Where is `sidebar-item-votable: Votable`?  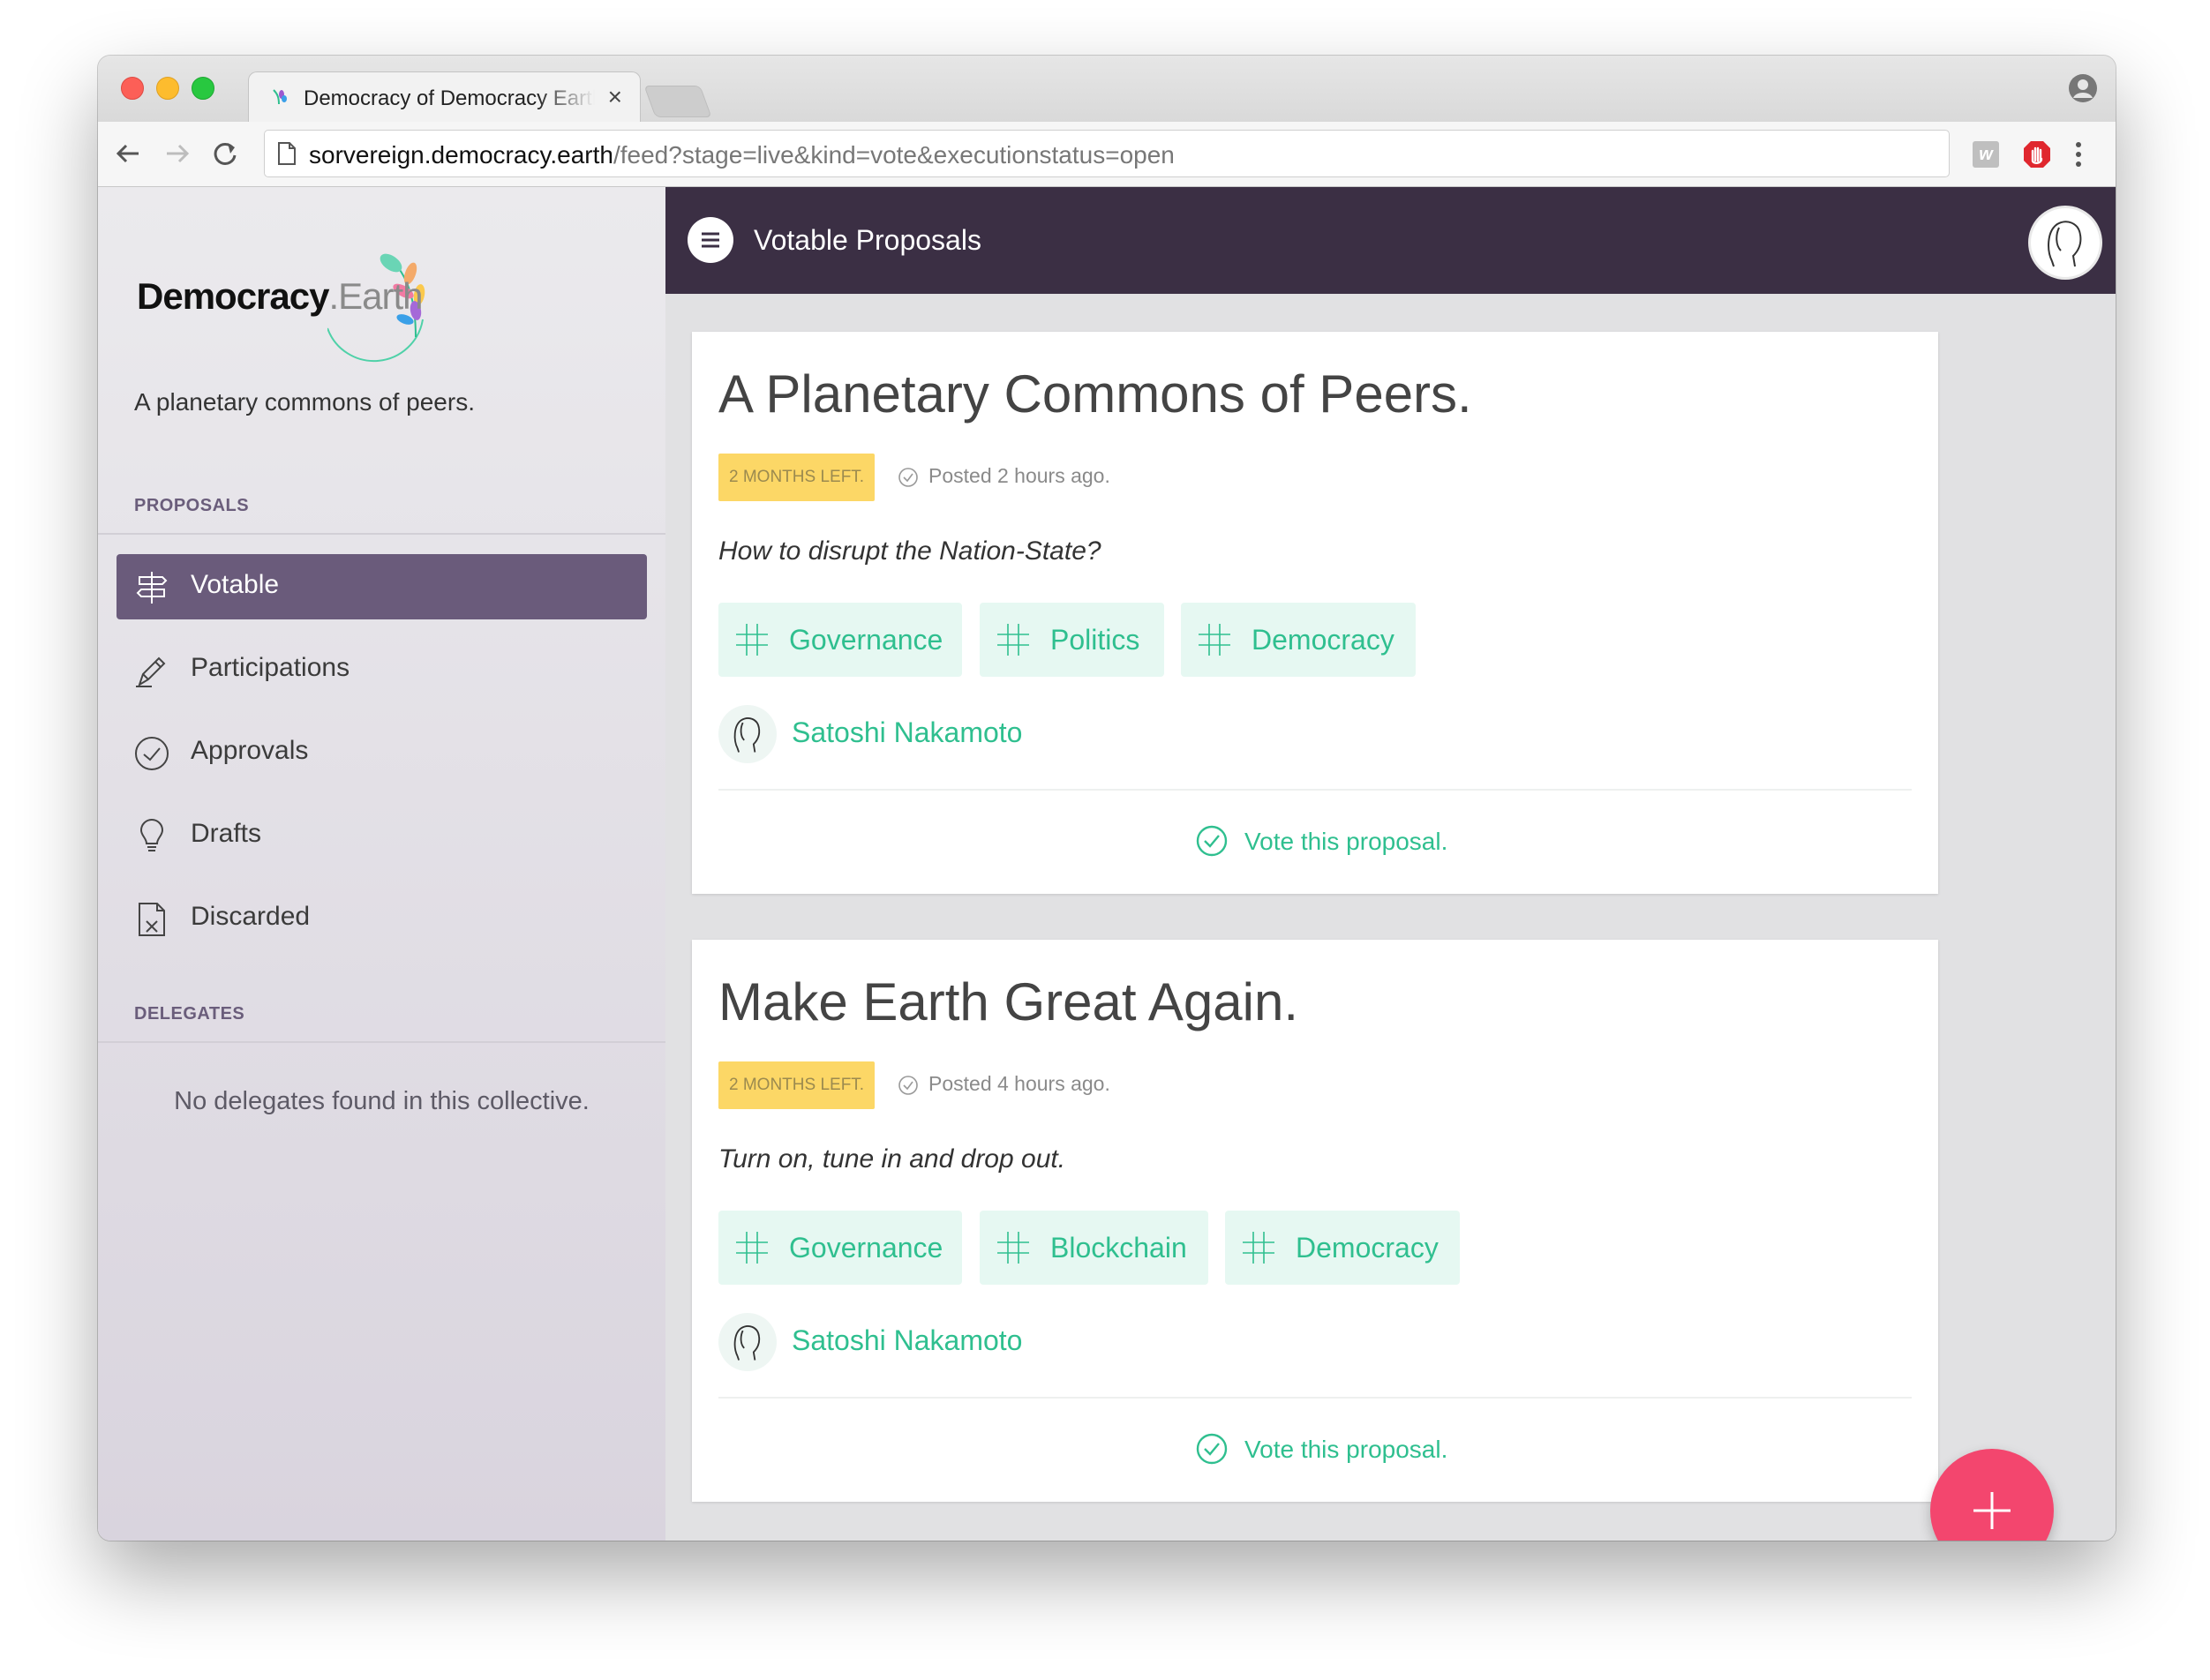 sidebar-item-votable: Votable is located at coordinates (382, 586).